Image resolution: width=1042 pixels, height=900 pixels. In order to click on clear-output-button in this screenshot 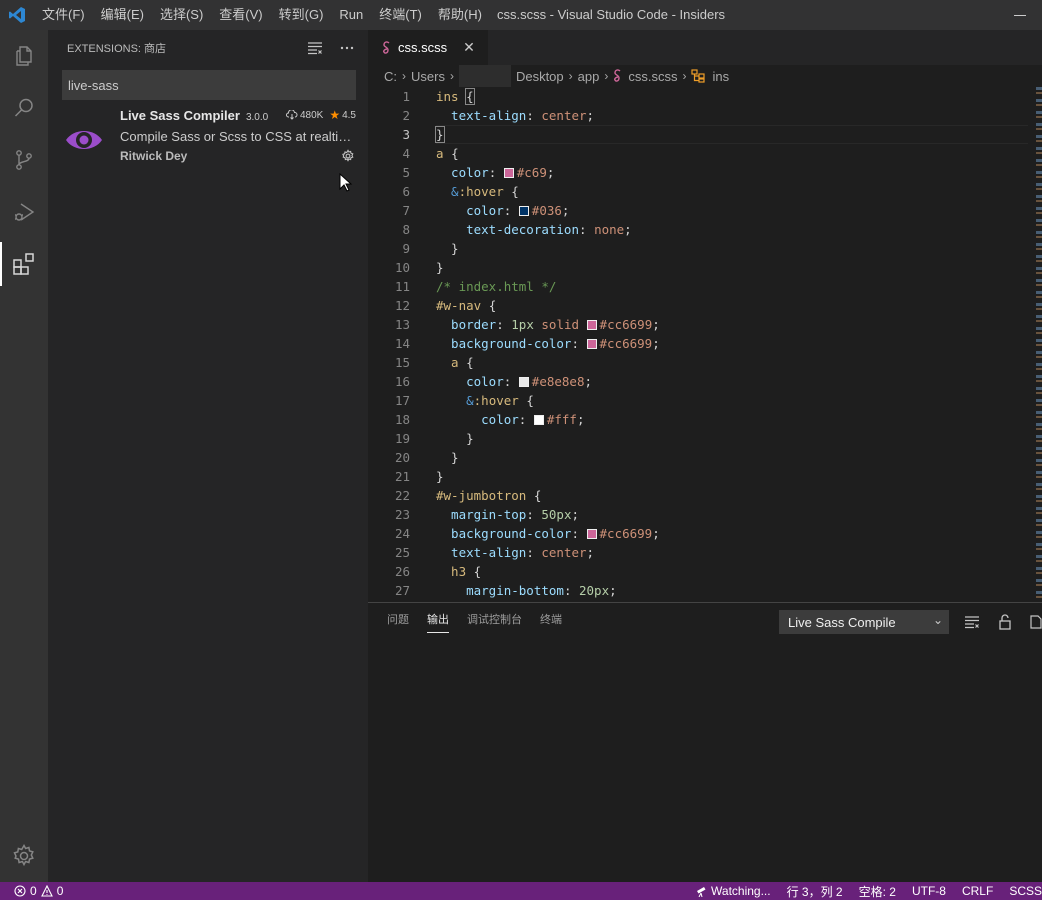, I will do `click(972, 622)`.